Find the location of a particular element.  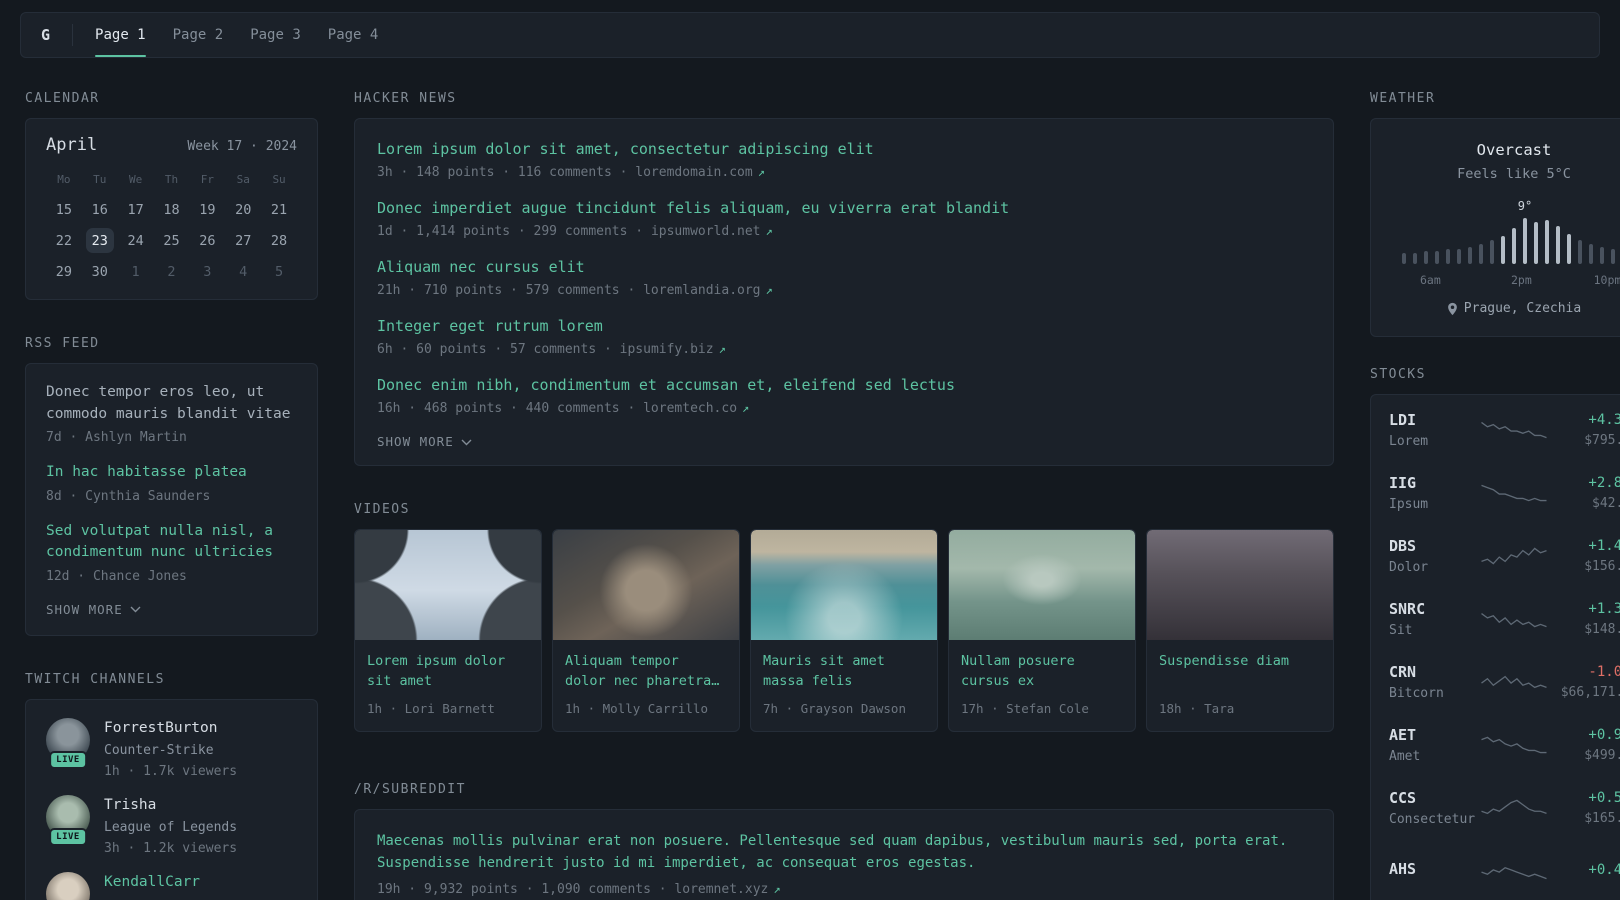

video-title-link: Mauris sit amet massa felis is located at coordinates (844, 671).